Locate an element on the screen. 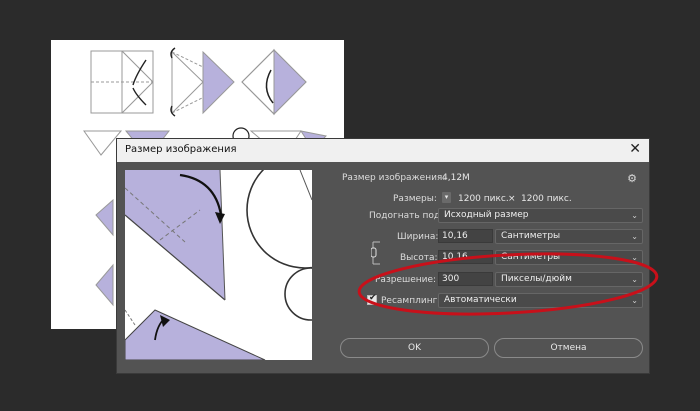 The height and width of the screenshot is (411, 700). fit-to-select: Исходный размер ⌄ is located at coordinates (540, 215).